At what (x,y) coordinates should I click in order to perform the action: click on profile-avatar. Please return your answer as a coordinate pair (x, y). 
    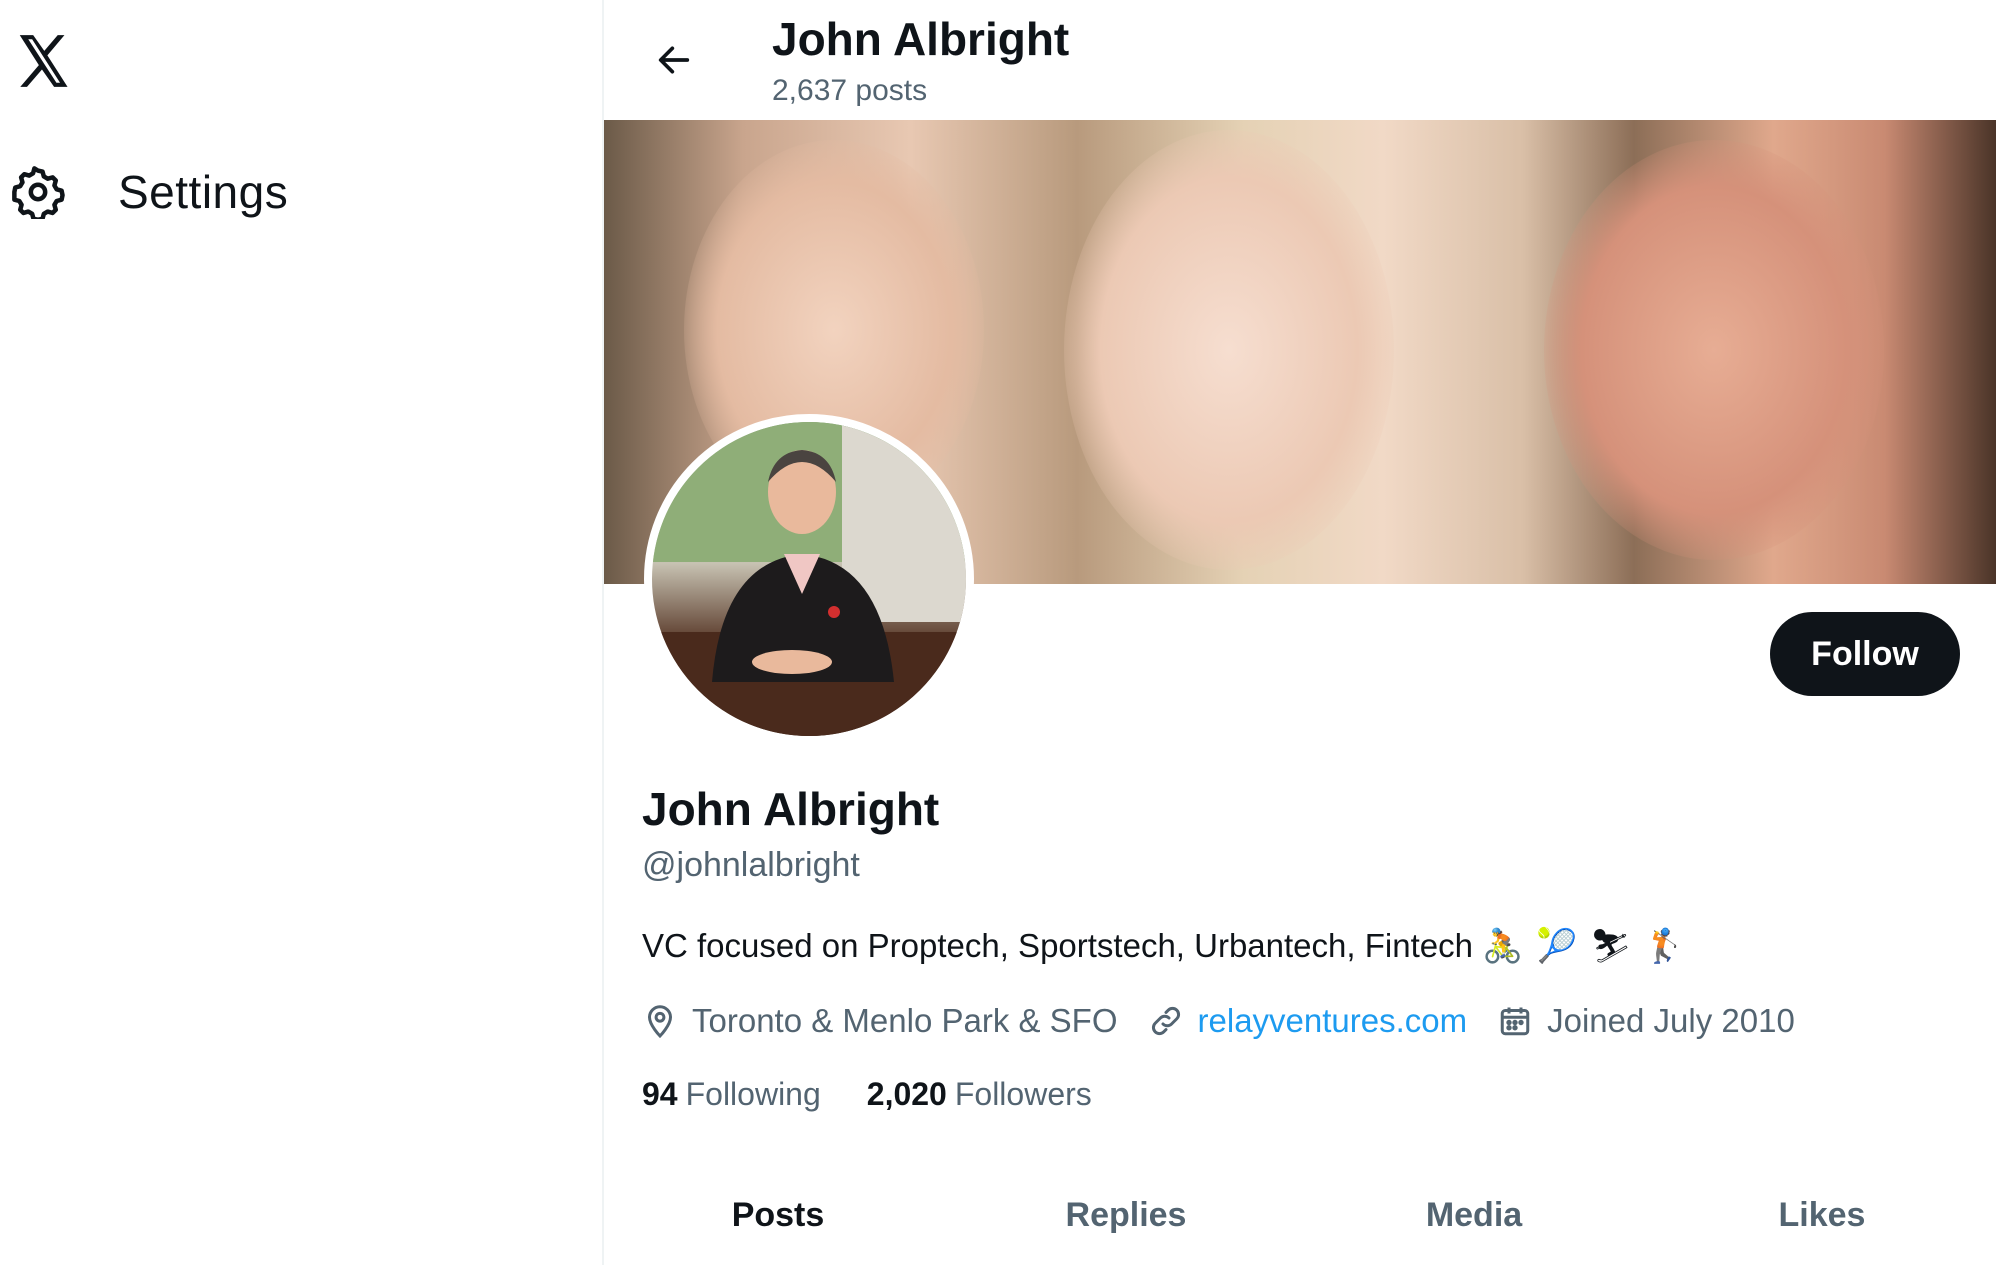
    Looking at the image, I should click on (809, 579).